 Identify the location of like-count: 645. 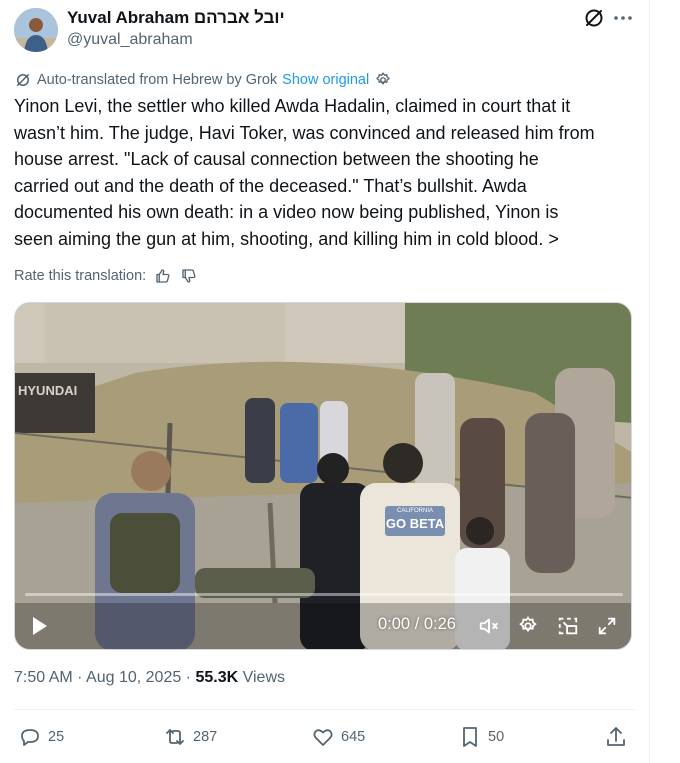
(353, 737).